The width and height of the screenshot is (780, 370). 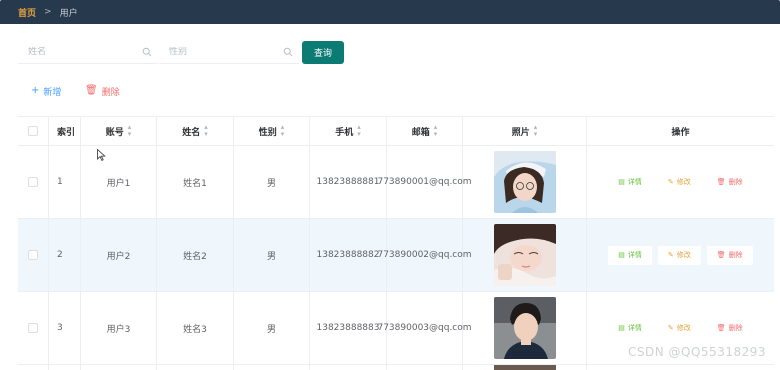 I want to click on header-gender: 性别 ▴ ▾, so click(x=272, y=131).